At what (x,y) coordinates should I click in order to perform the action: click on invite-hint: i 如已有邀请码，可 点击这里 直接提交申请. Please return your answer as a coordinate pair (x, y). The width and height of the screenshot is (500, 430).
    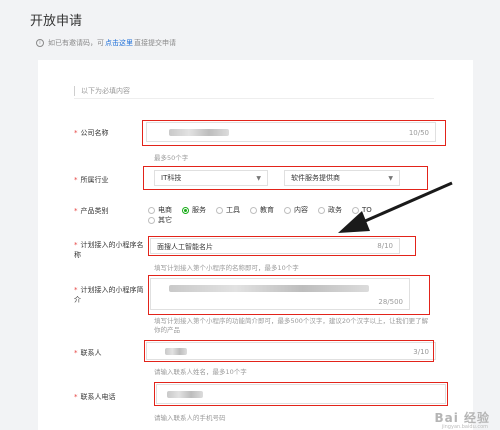
    Looking at the image, I should click on (106, 43).